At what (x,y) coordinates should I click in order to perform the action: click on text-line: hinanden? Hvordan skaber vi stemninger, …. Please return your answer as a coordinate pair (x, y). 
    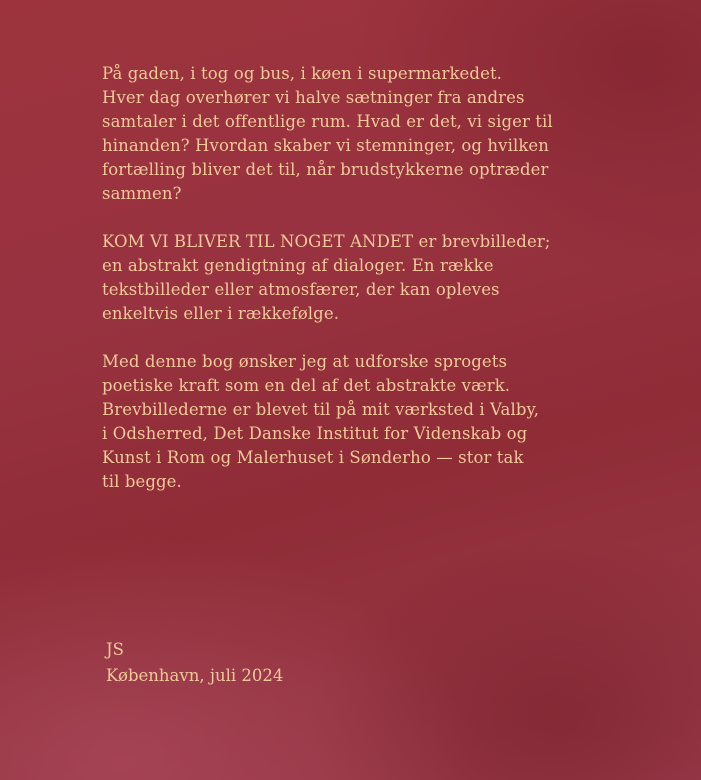
    Looking at the image, I should click on (326, 145).